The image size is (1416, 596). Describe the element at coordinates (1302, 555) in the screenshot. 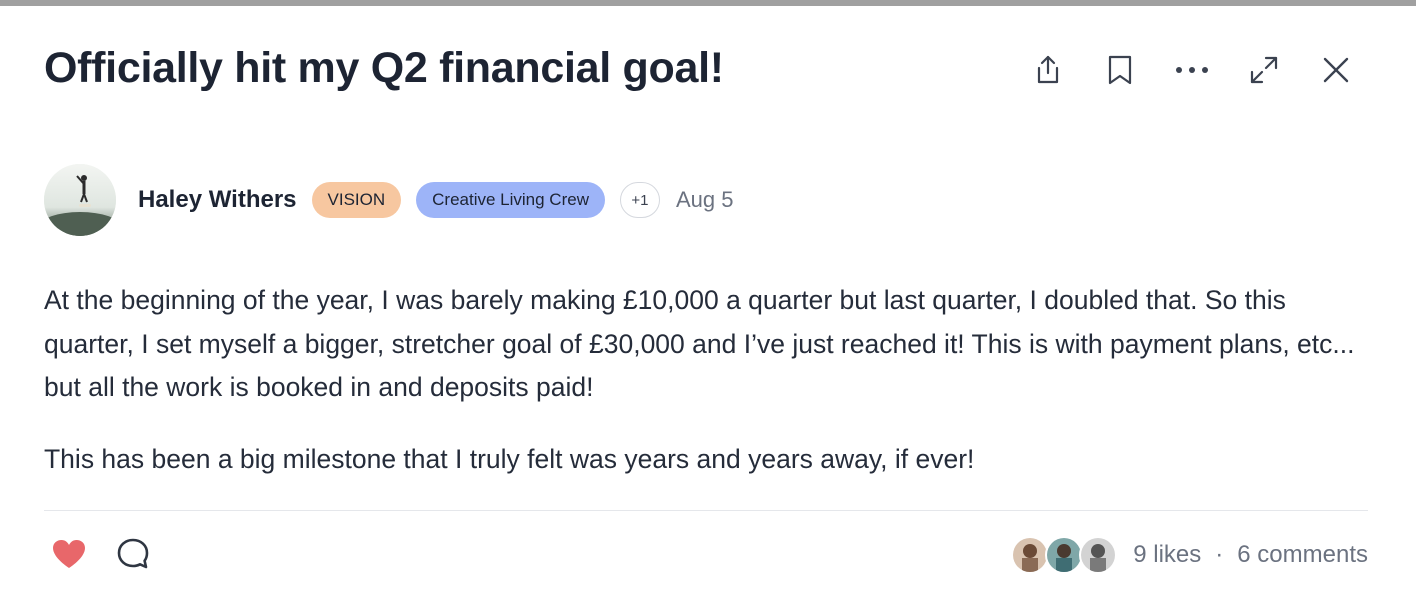

I see `comments-count: 6 comments` at that location.